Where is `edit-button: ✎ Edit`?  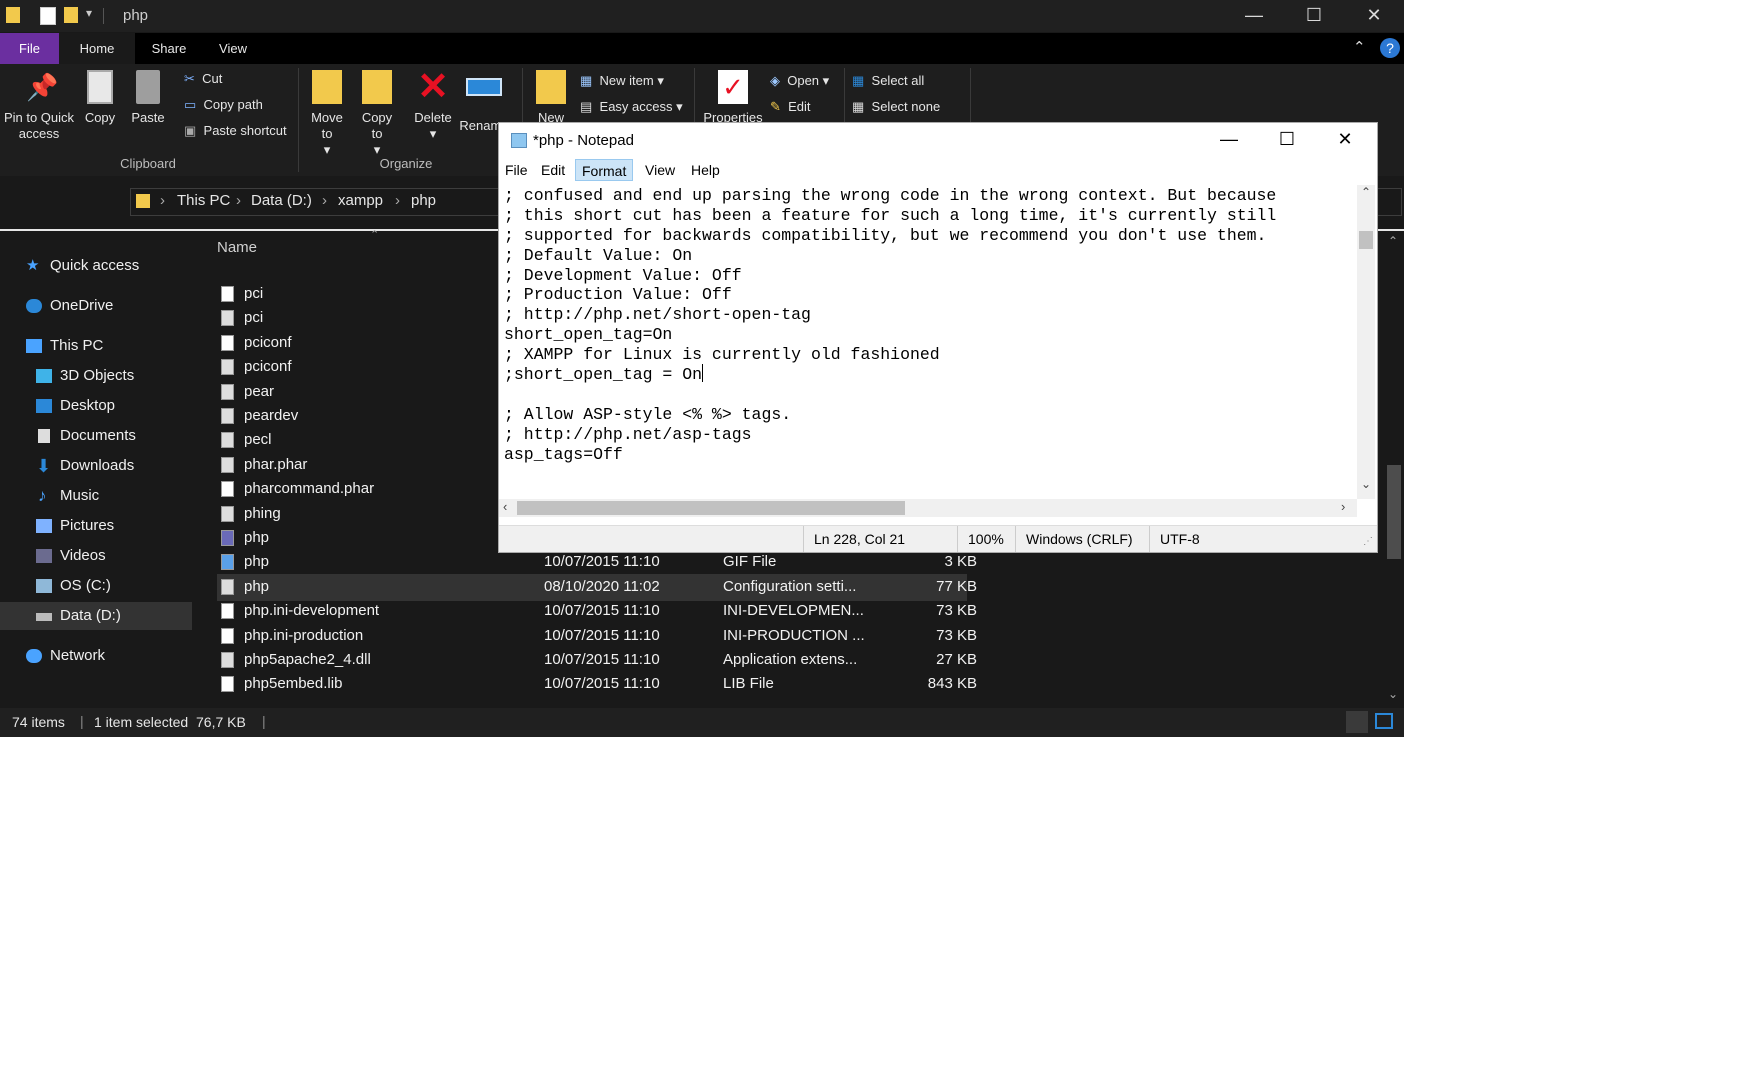
edit-button: ✎ Edit is located at coordinates (790, 107).